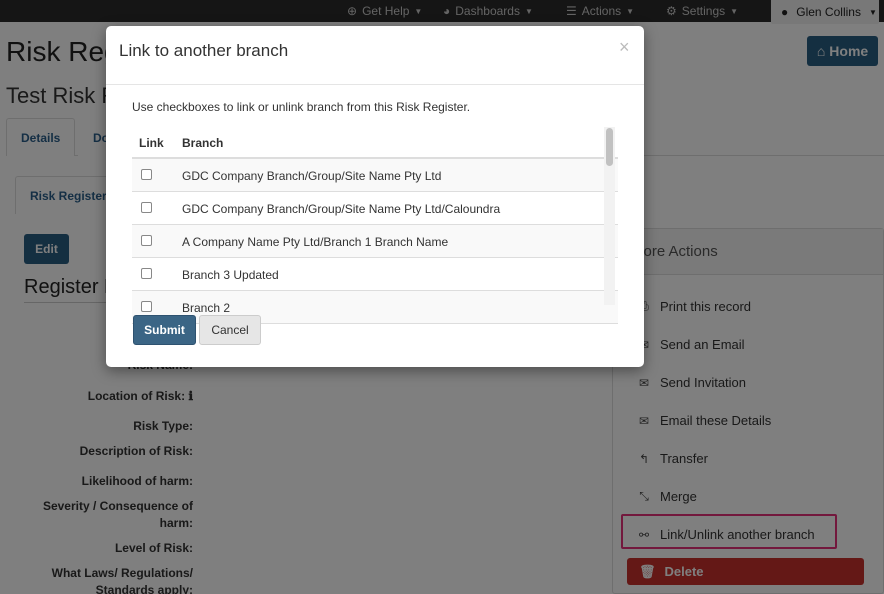 Image resolution: width=884 pixels, height=594 pixels. What do you see at coordinates (375, 55) in the screenshot?
I see `modal-header: Link to another branch ×` at bounding box center [375, 55].